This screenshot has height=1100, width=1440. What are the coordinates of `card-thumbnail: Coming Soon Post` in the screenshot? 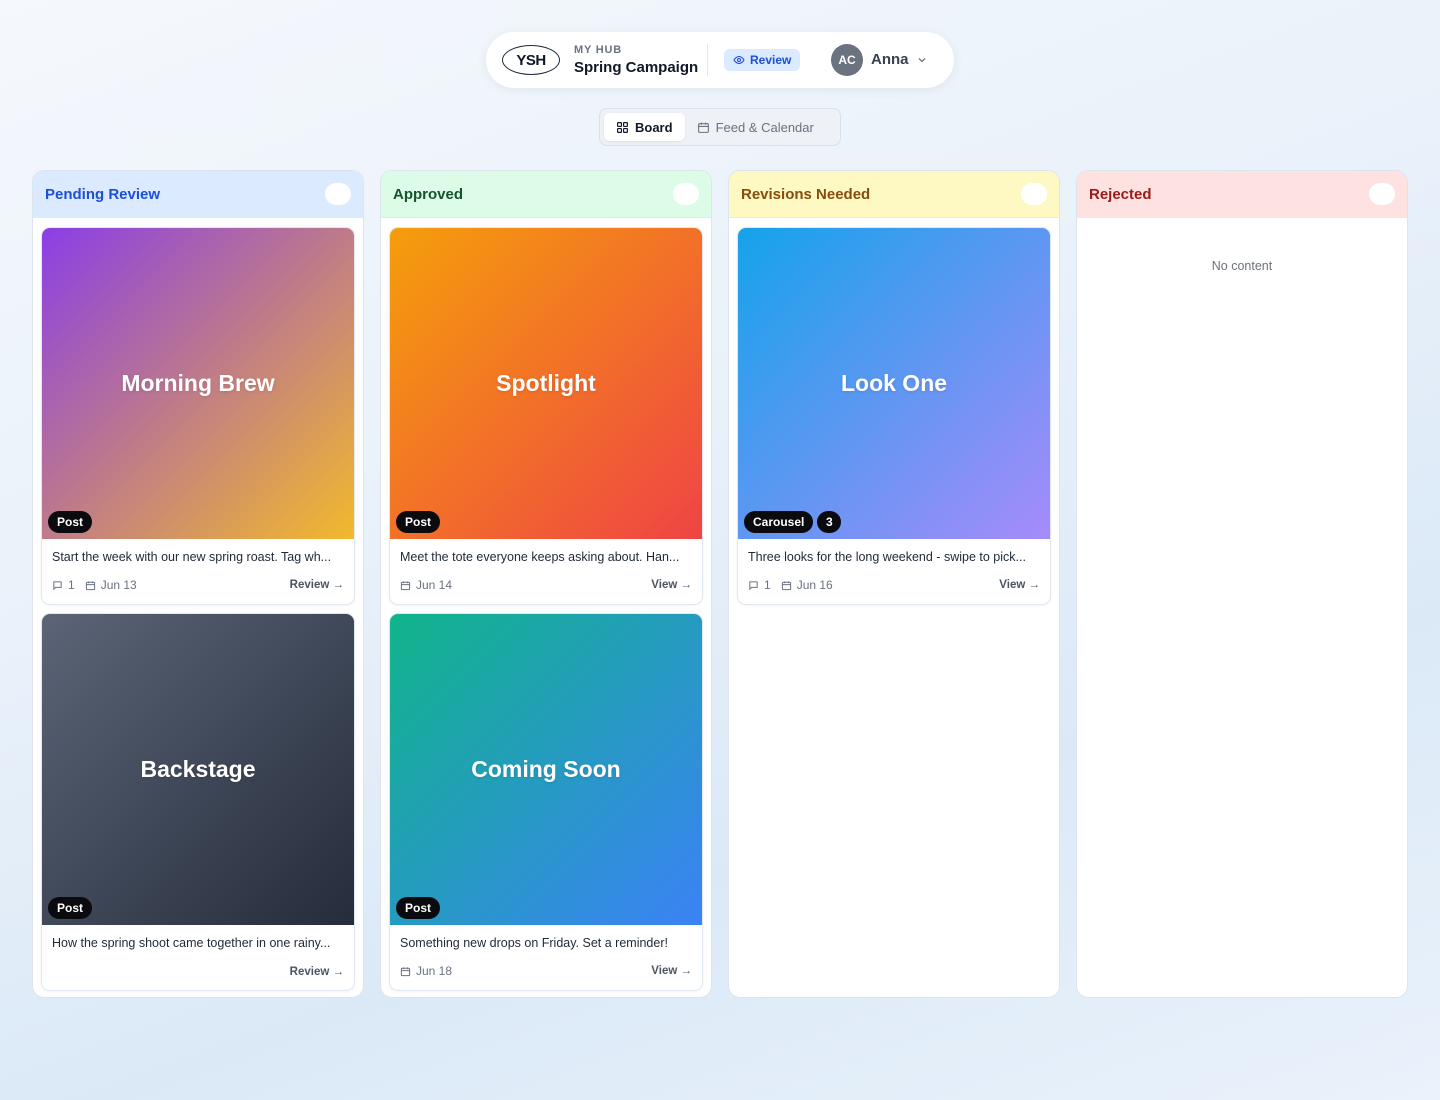 It's located at (546, 769).